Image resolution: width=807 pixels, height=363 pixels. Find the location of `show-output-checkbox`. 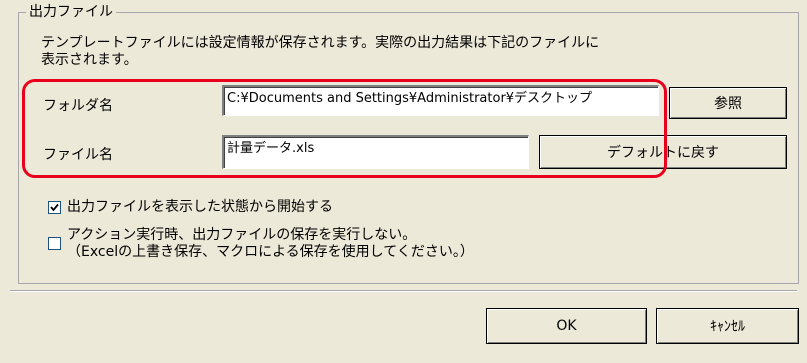

show-output-checkbox is located at coordinates (54, 207).